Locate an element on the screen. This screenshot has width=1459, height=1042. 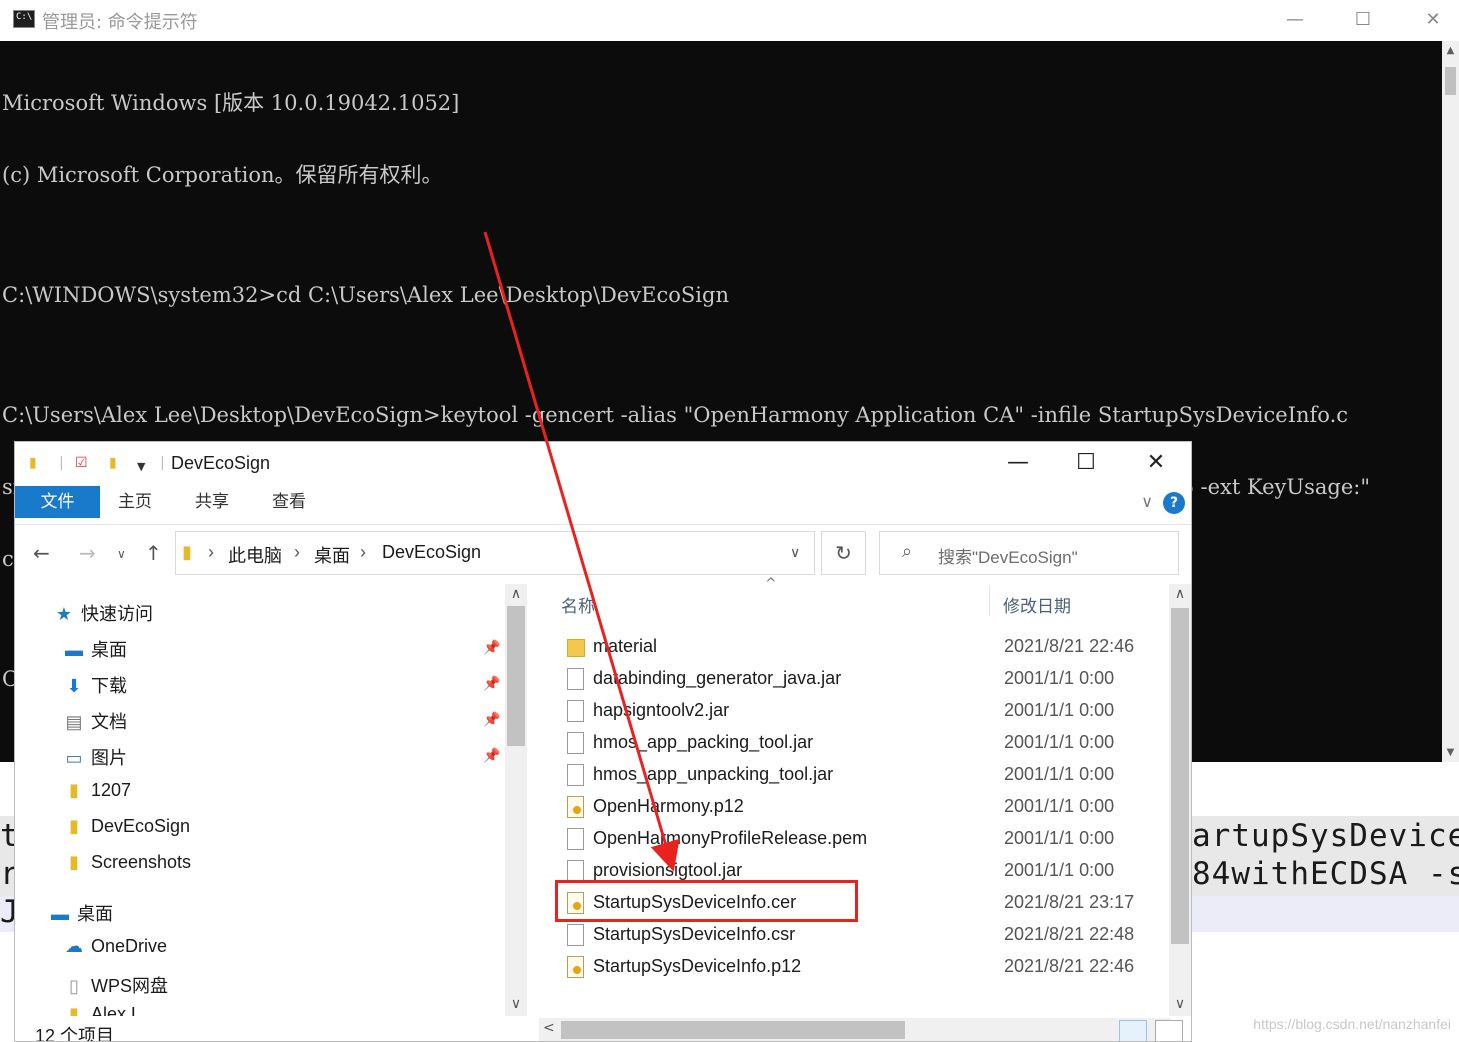
annotation-arrow is located at coordinates (581, 551).